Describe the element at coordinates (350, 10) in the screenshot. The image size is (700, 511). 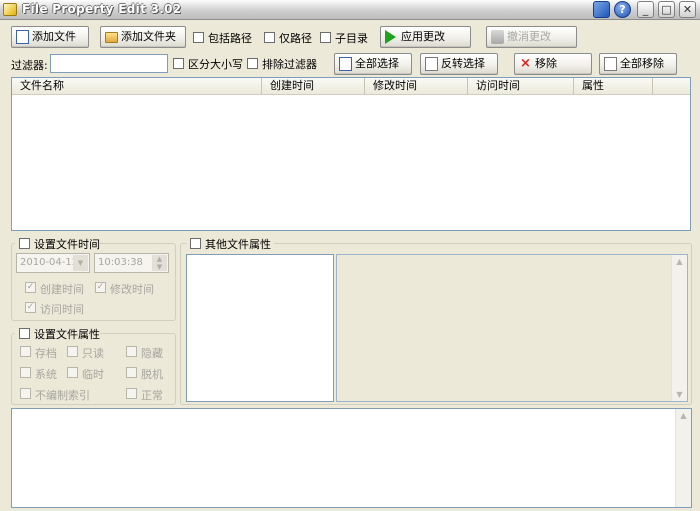
I see `title-bar: File Property Edit 3.02 ? _ □ ✕` at that location.